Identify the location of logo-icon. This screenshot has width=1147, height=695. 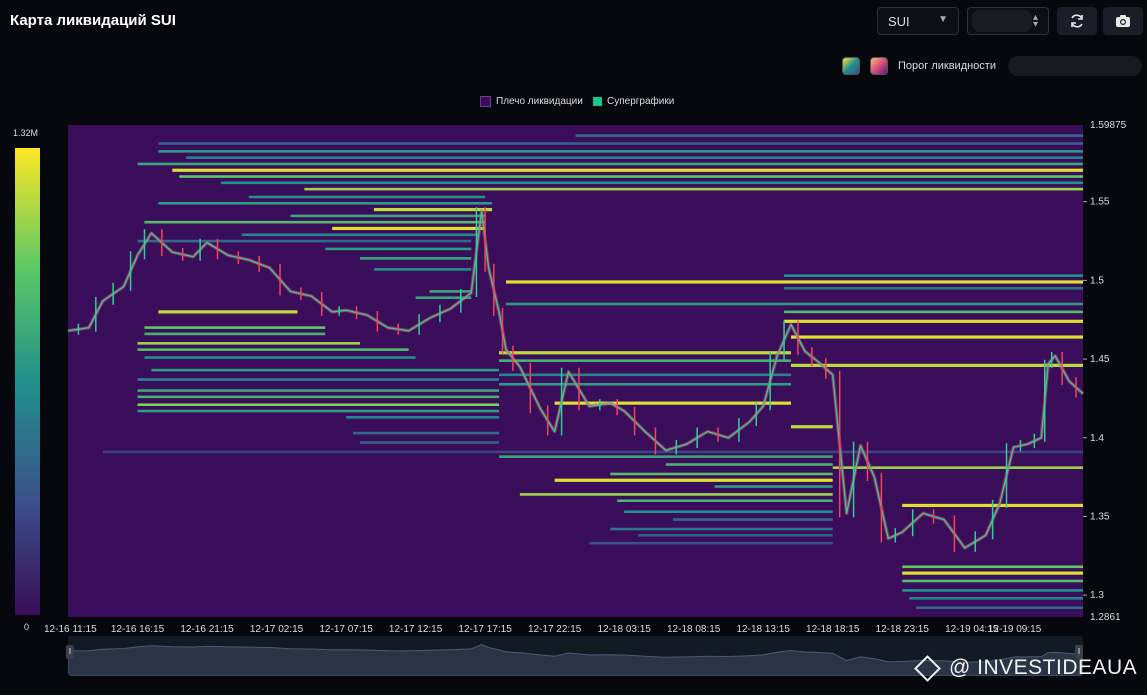
(927, 668).